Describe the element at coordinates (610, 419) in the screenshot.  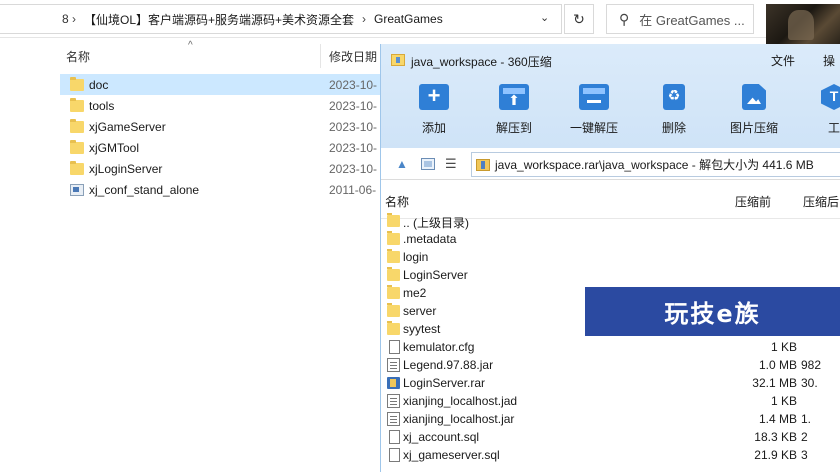
I see `table-row: xianjing_localhost.jar 1.4 MB 1.` at that location.